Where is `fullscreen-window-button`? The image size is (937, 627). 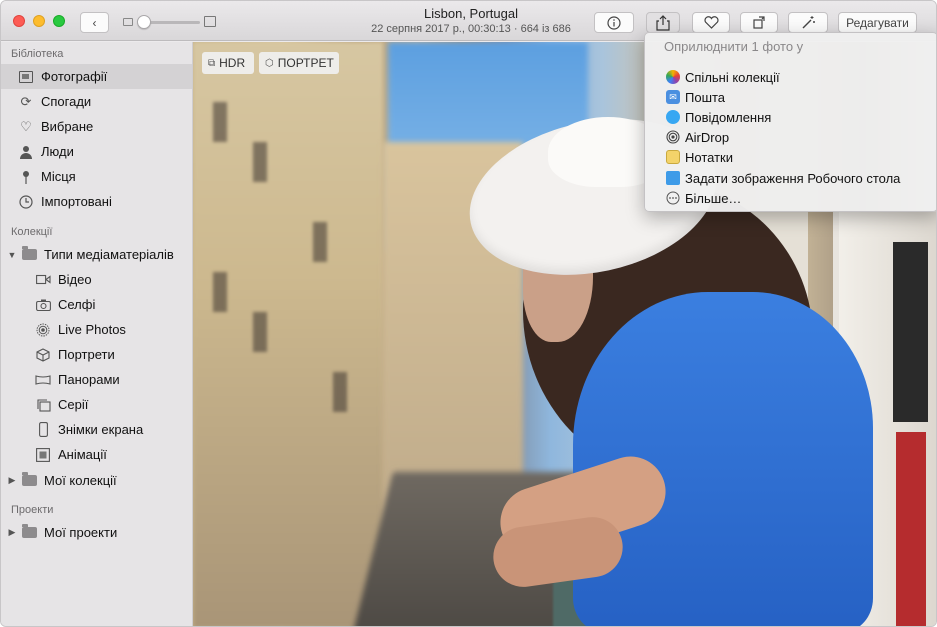 fullscreen-window-button is located at coordinates (59, 21).